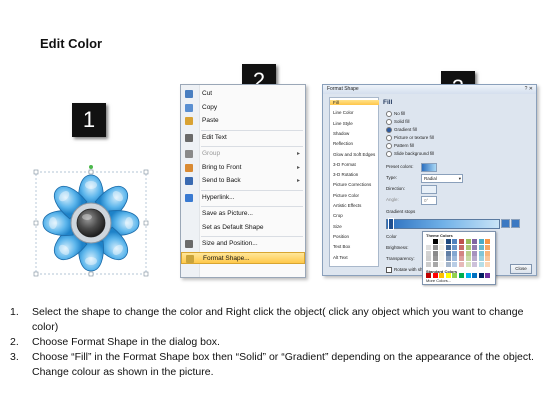 The width and height of the screenshot is (560, 420). What do you see at coordinates (347, 205) in the screenshot?
I see `nav-item-artistic-effects: Artistic Effects` at bounding box center [347, 205].